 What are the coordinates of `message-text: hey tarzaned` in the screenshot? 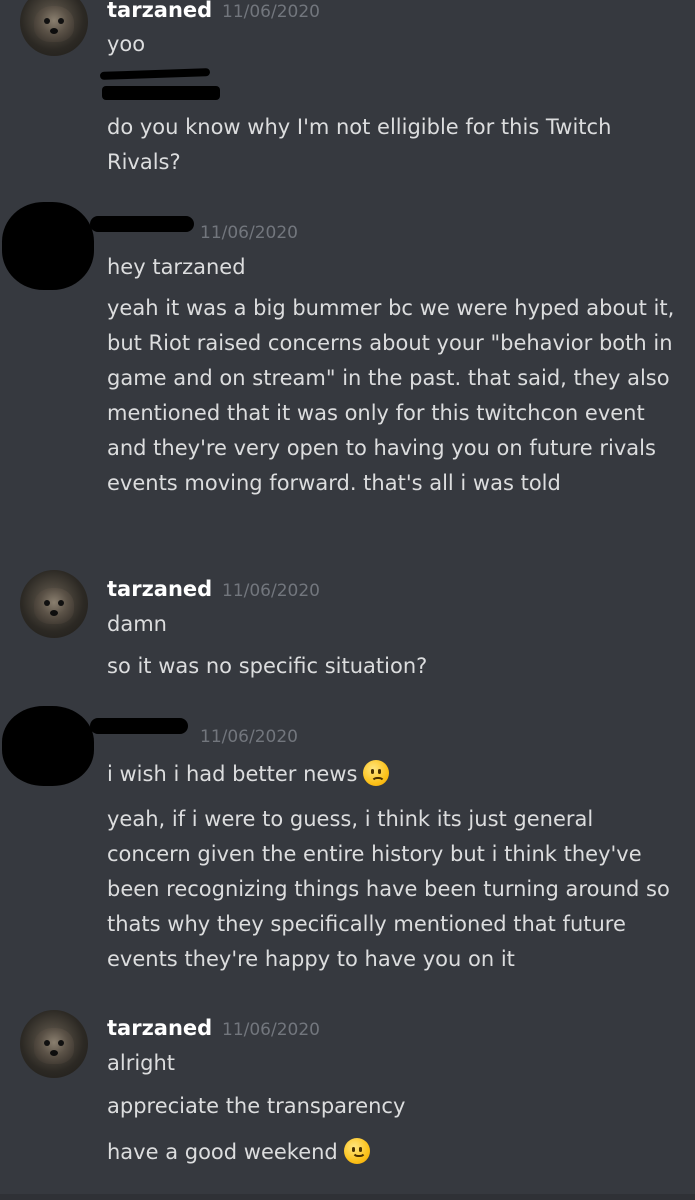 It's located at (176, 267).